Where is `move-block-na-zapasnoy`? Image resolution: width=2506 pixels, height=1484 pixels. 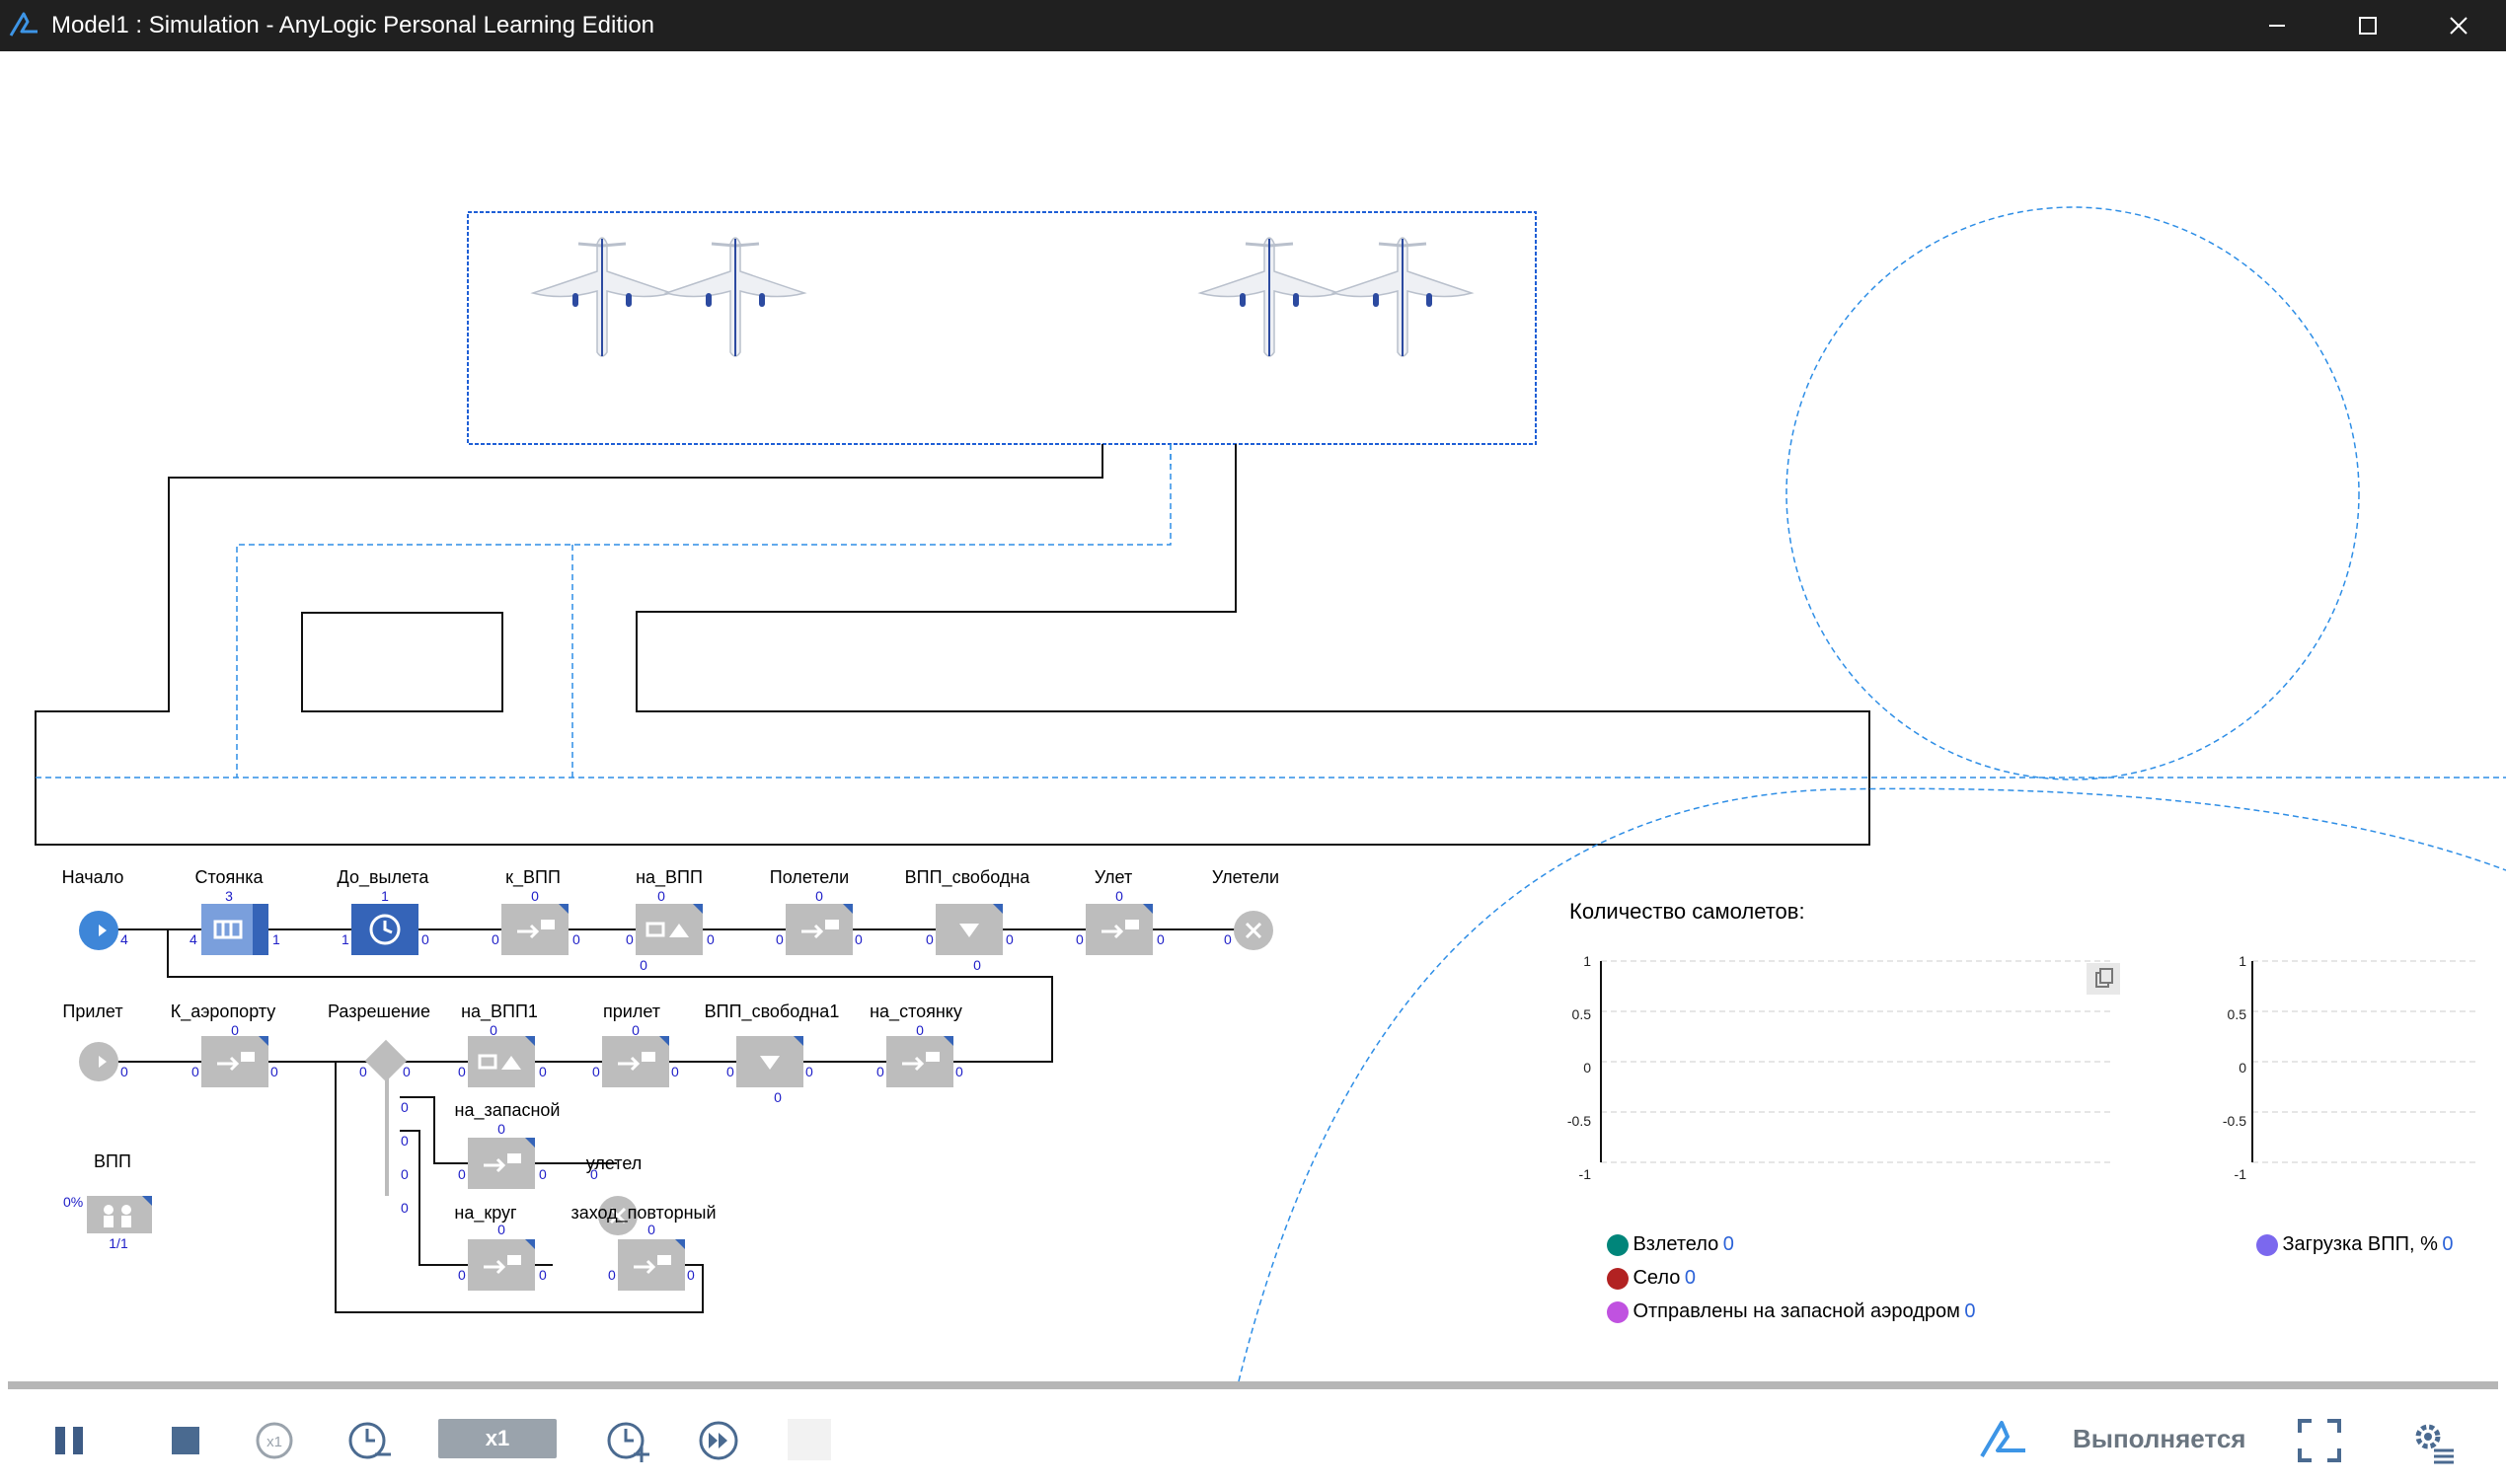 move-block-na-zapasnoy is located at coordinates (501, 1163).